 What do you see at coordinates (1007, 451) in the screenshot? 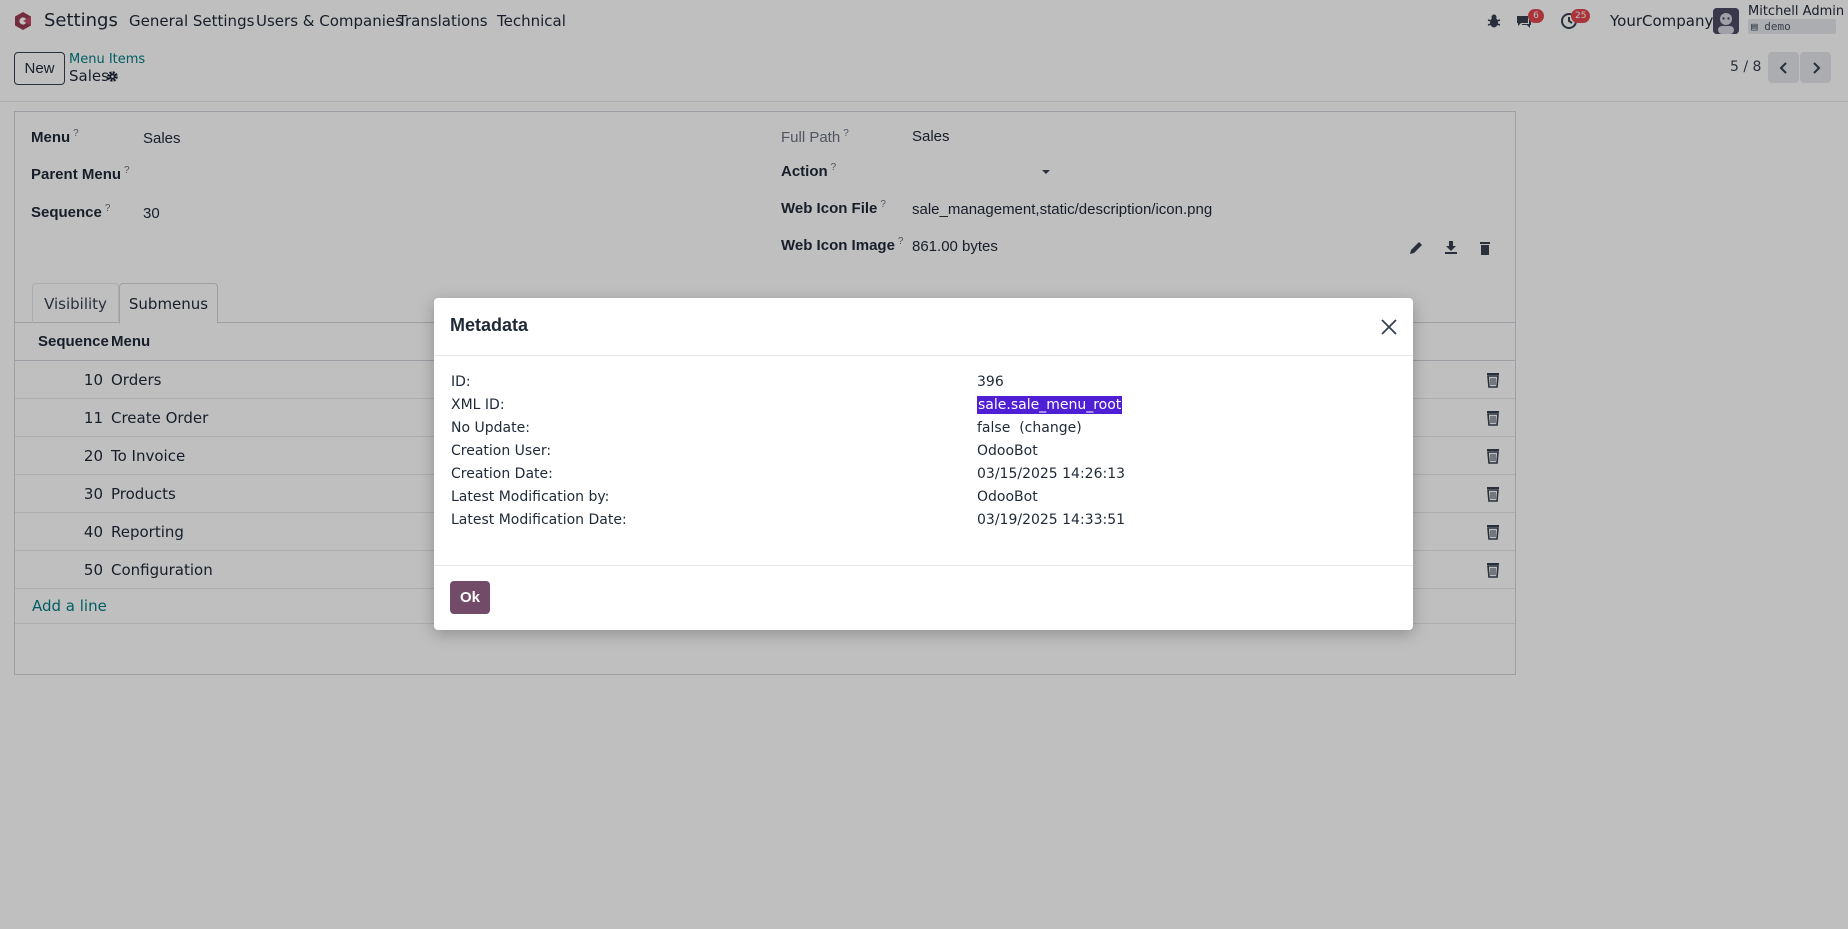
I see `metadata-creation-user-value: OdooBot` at bounding box center [1007, 451].